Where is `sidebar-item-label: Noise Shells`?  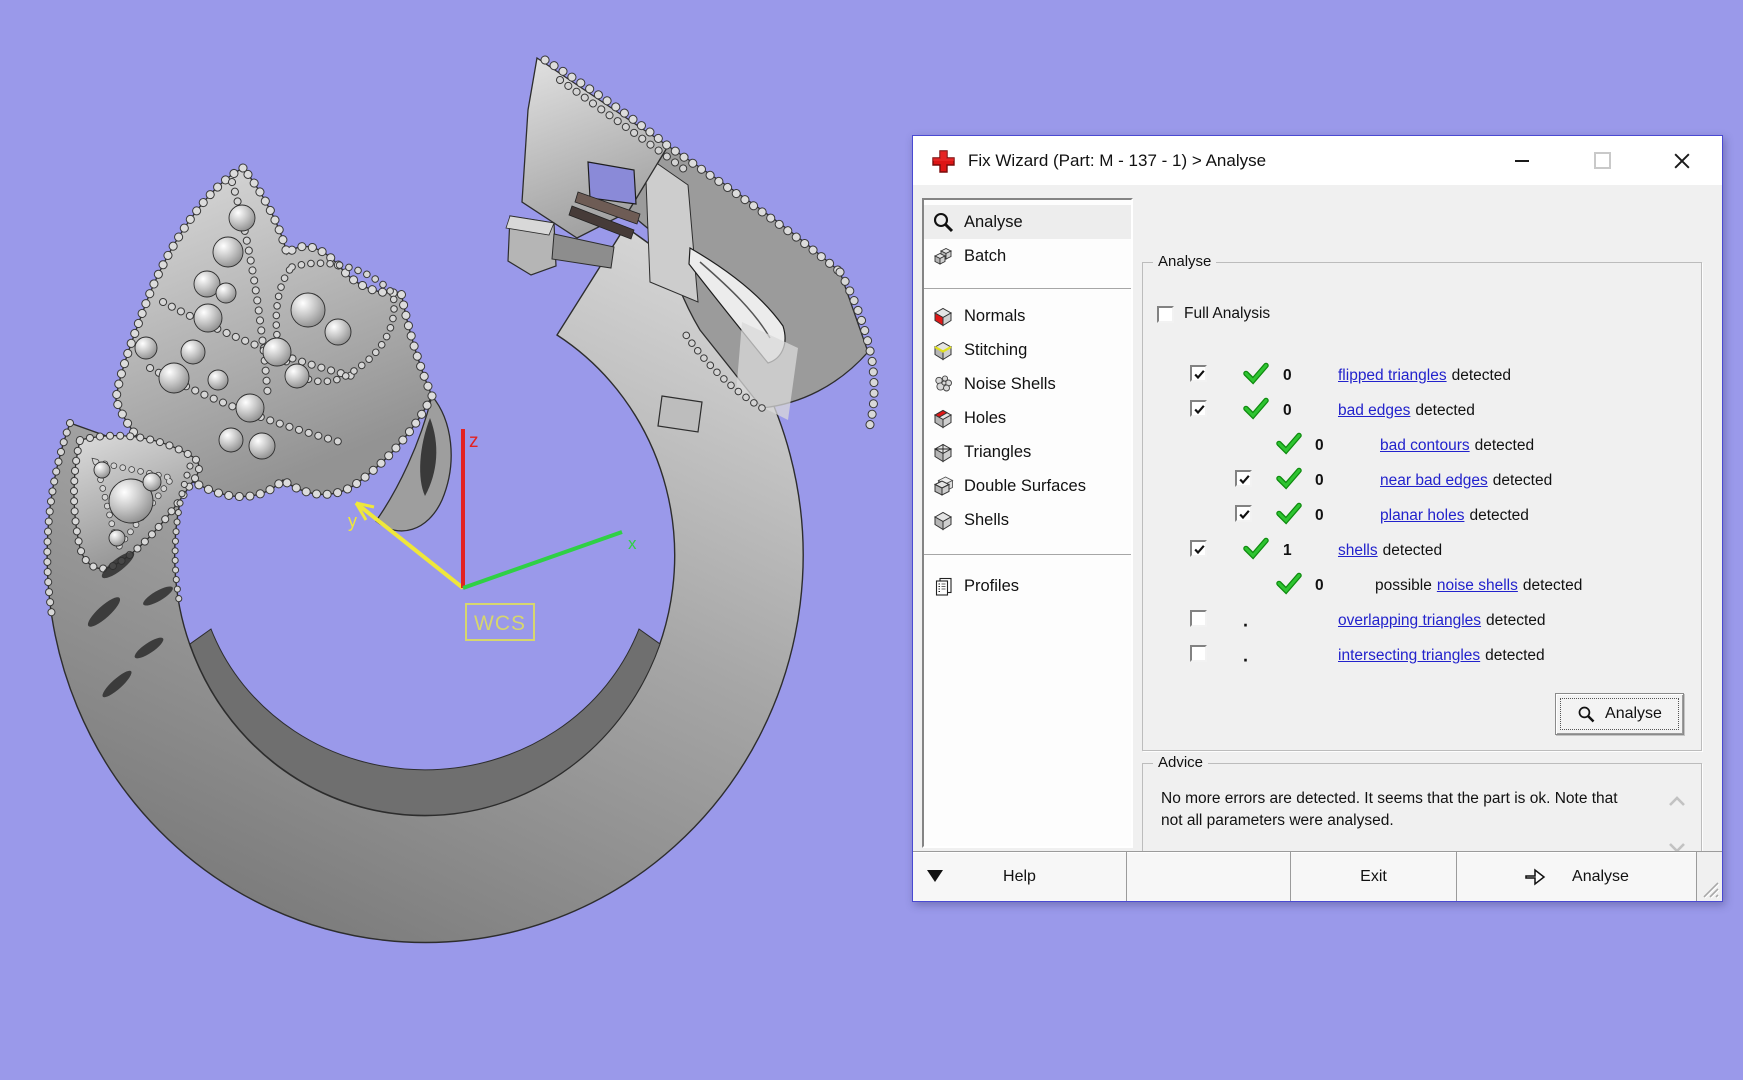 sidebar-item-label: Noise Shells is located at coordinates (1010, 383).